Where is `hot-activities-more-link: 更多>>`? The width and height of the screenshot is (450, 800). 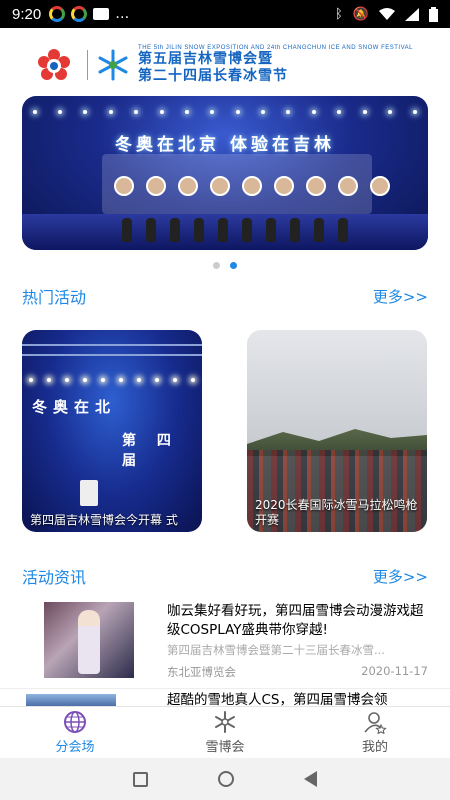 hot-activities-more-link: 更多>> is located at coordinates (400, 296).